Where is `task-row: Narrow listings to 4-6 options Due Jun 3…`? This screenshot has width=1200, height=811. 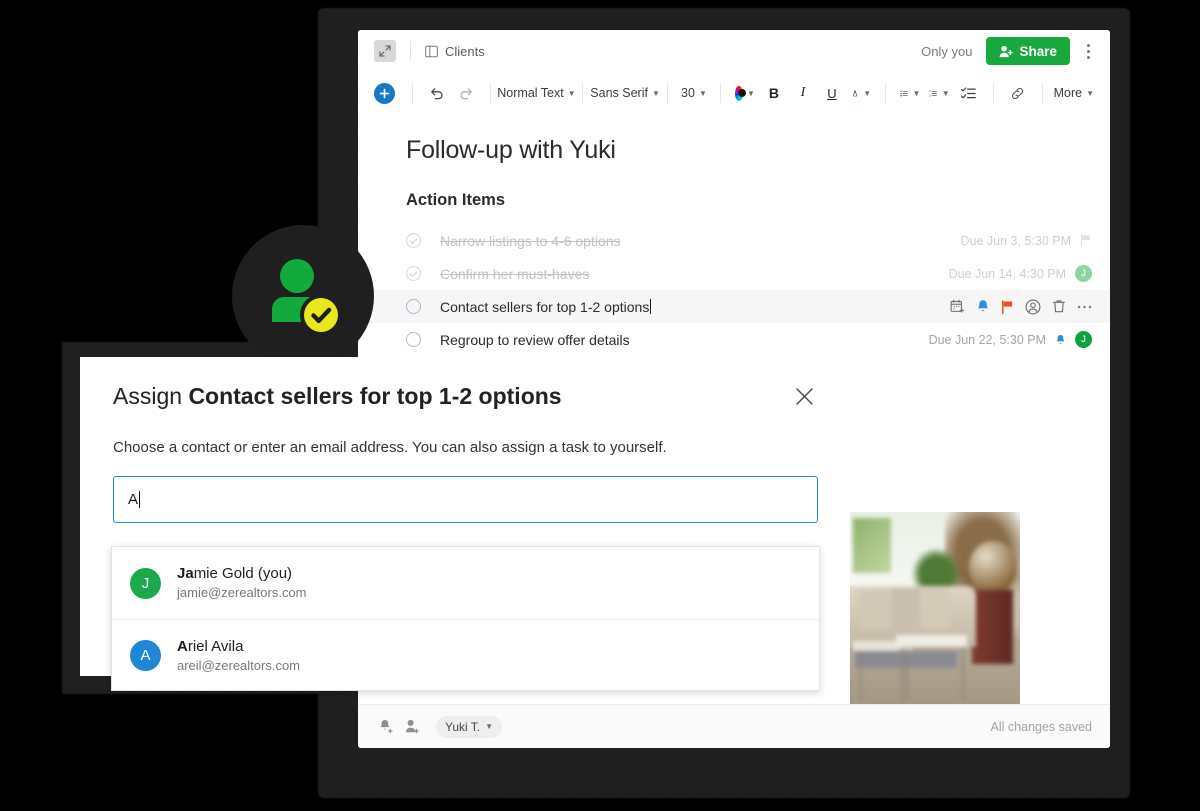 task-row: Narrow listings to 4-6 options Due Jun 3… is located at coordinates (734, 240).